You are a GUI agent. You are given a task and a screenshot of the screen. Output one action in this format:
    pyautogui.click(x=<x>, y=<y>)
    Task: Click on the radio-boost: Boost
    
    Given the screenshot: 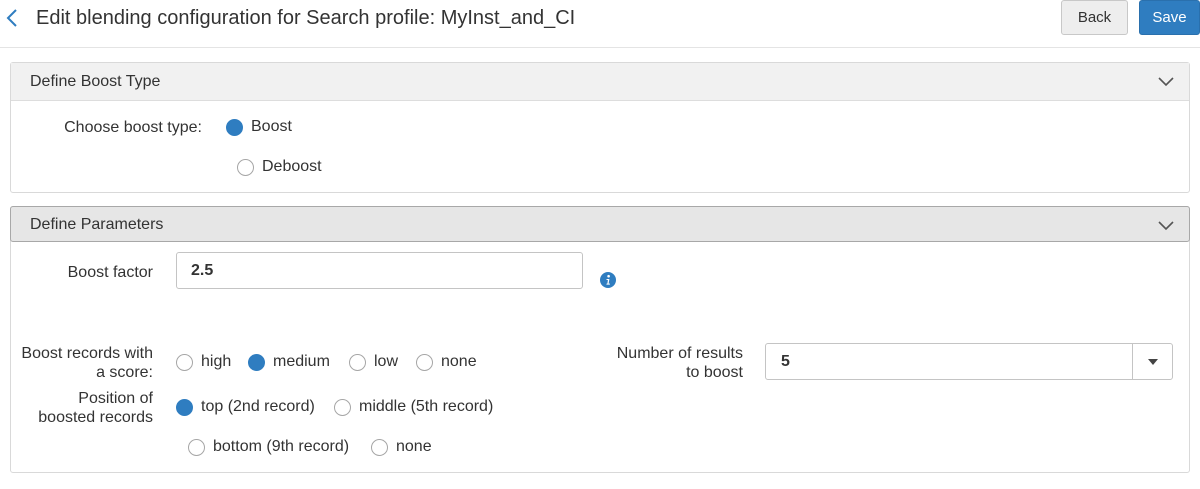 What is the action you would take?
    pyautogui.click(x=259, y=127)
    